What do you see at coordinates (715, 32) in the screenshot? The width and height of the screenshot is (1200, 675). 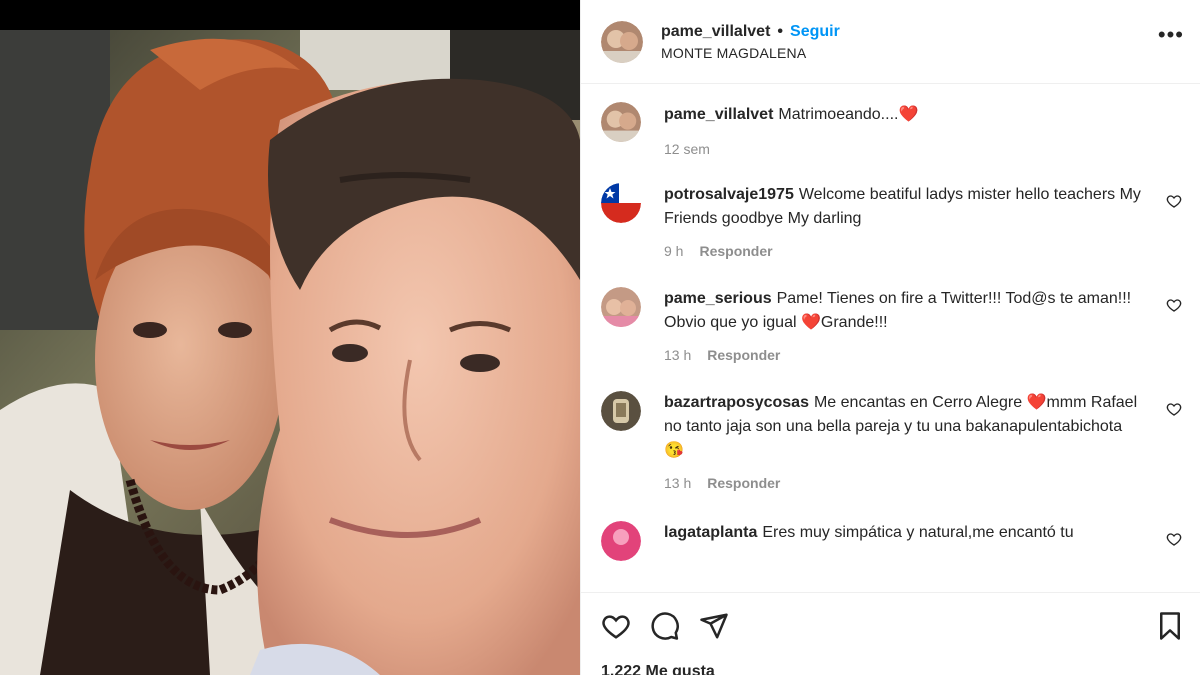 I see `author-username: pame_villalvet` at bounding box center [715, 32].